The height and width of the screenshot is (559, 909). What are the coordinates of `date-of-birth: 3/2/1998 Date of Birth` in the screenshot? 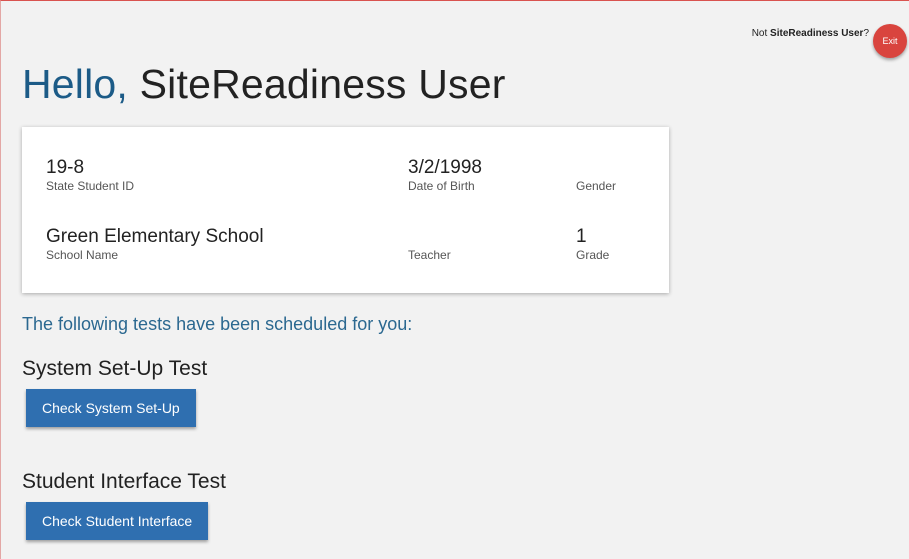 It's located at (445, 175).